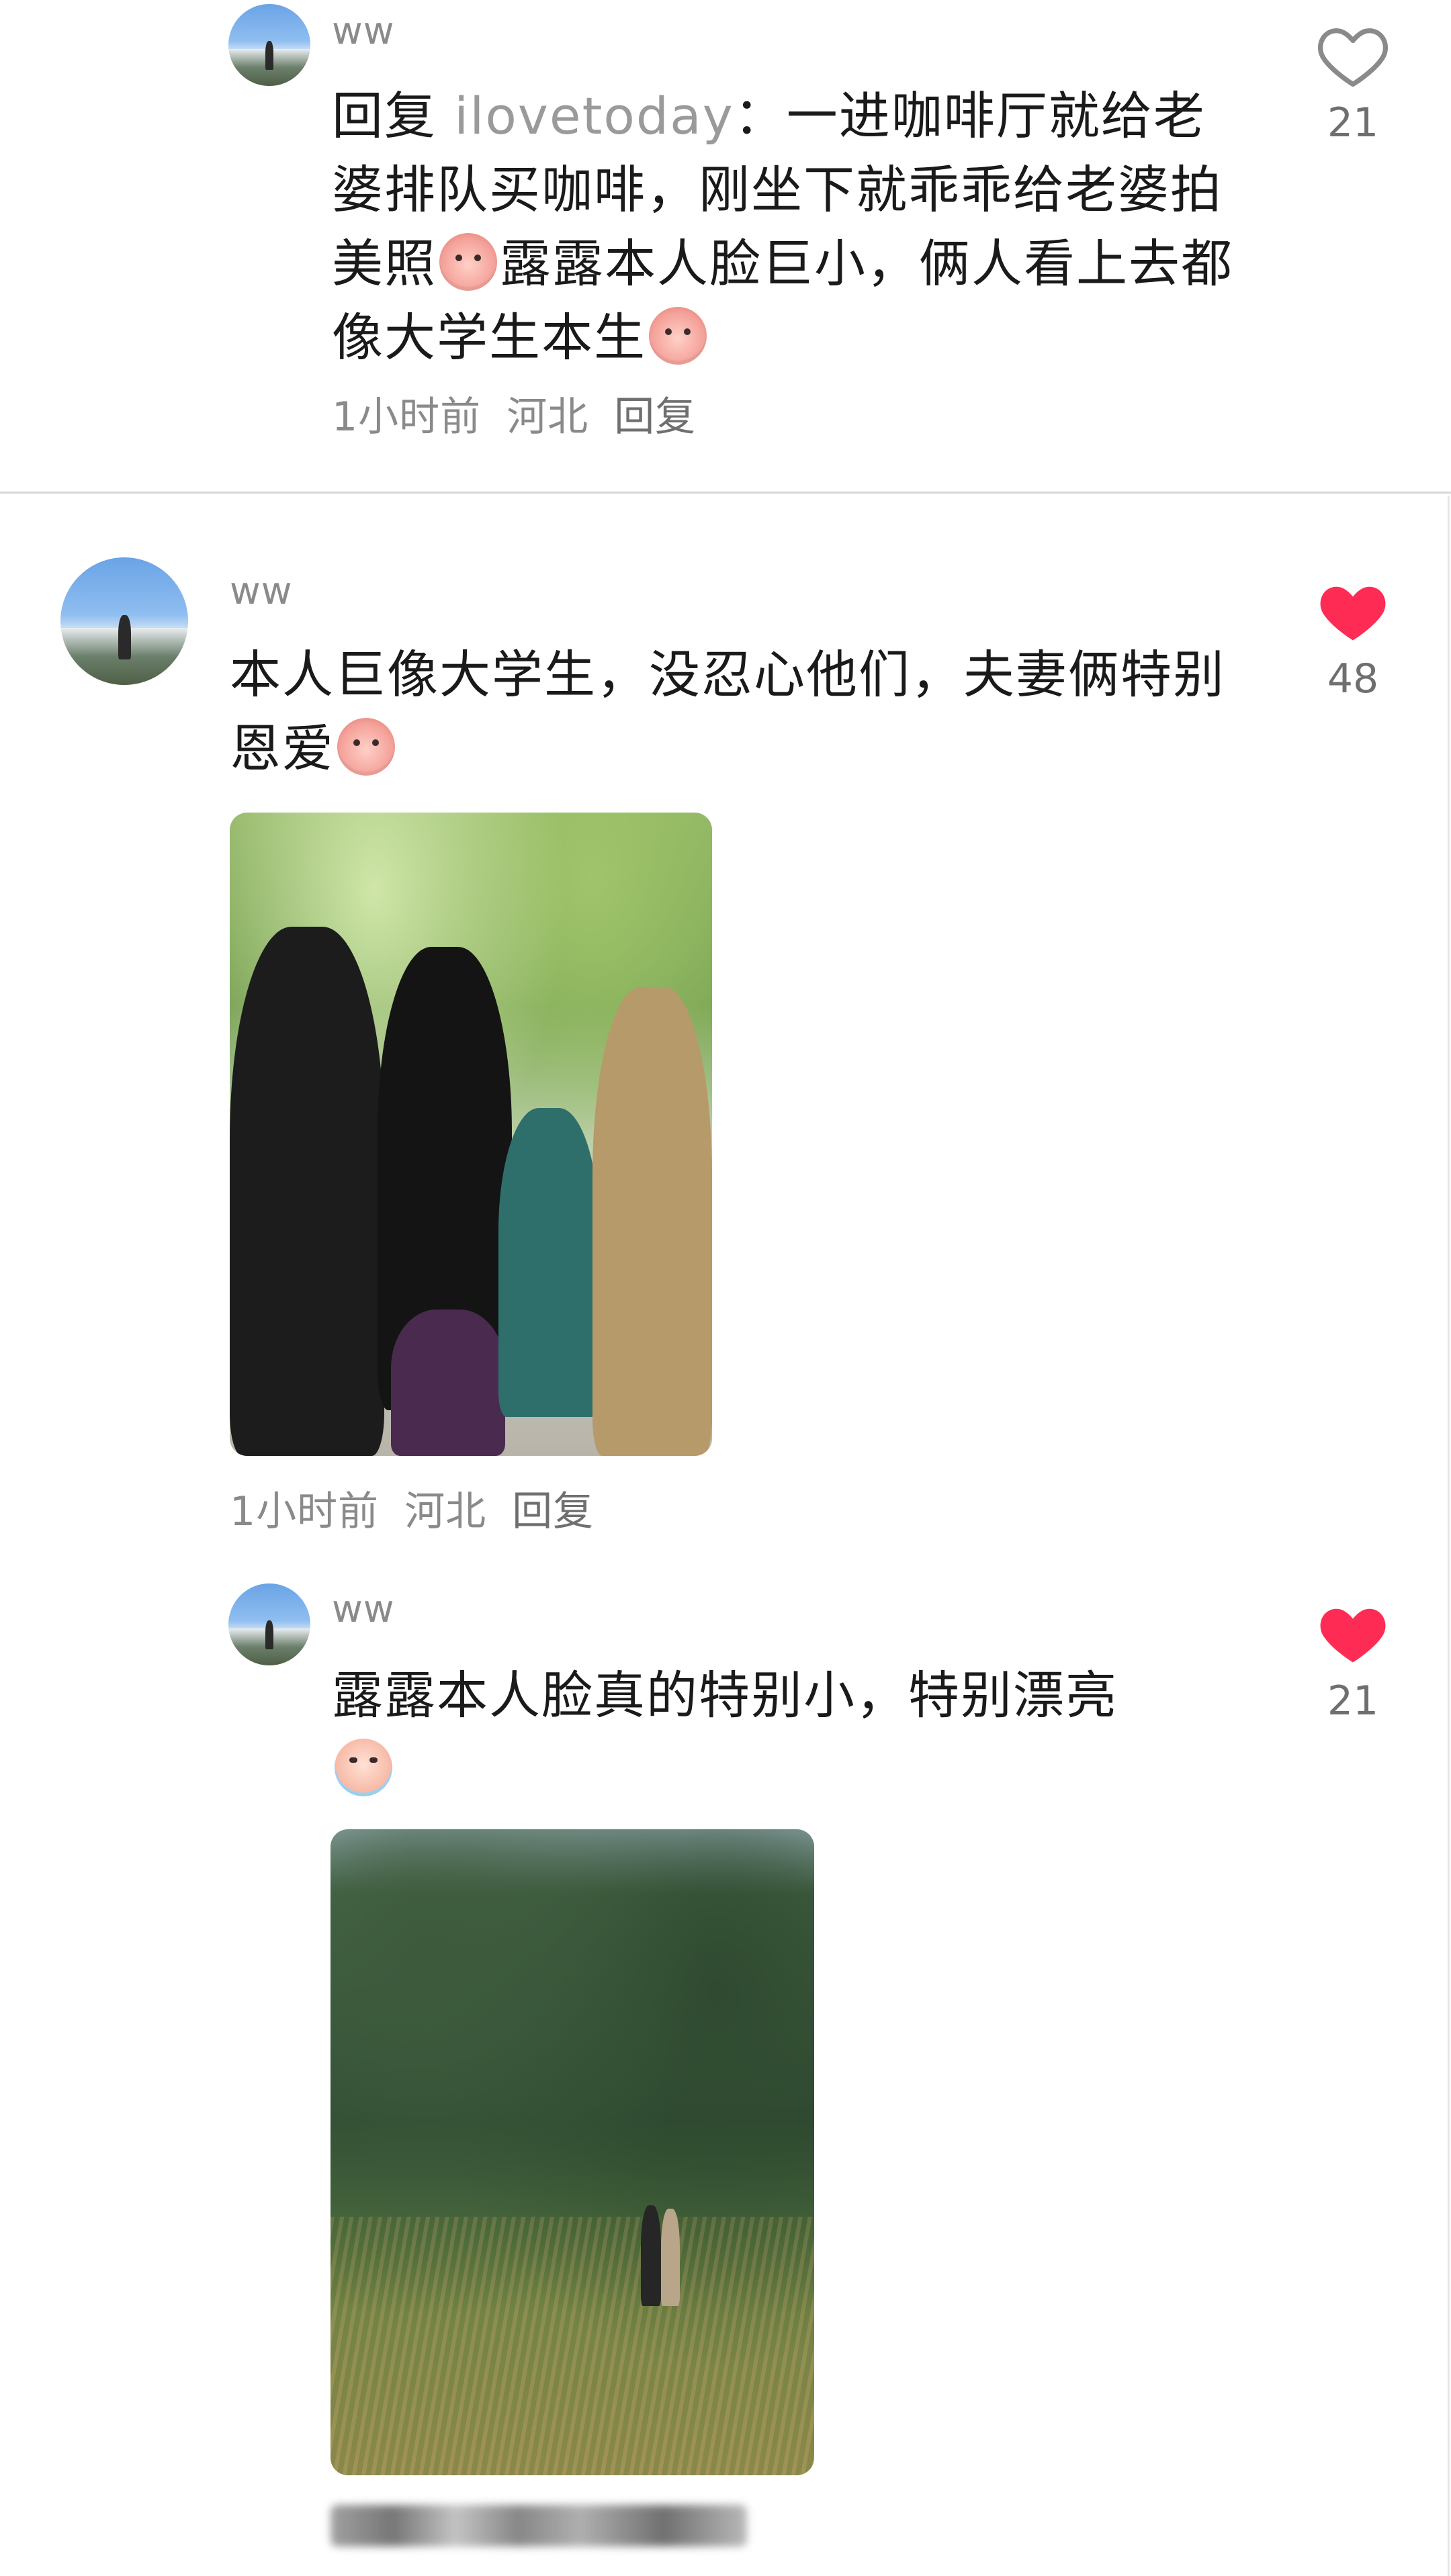 The image size is (1451, 2576). What do you see at coordinates (572, 2346) in the screenshot?
I see `photo-grass` at bounding box center [572, 2346].